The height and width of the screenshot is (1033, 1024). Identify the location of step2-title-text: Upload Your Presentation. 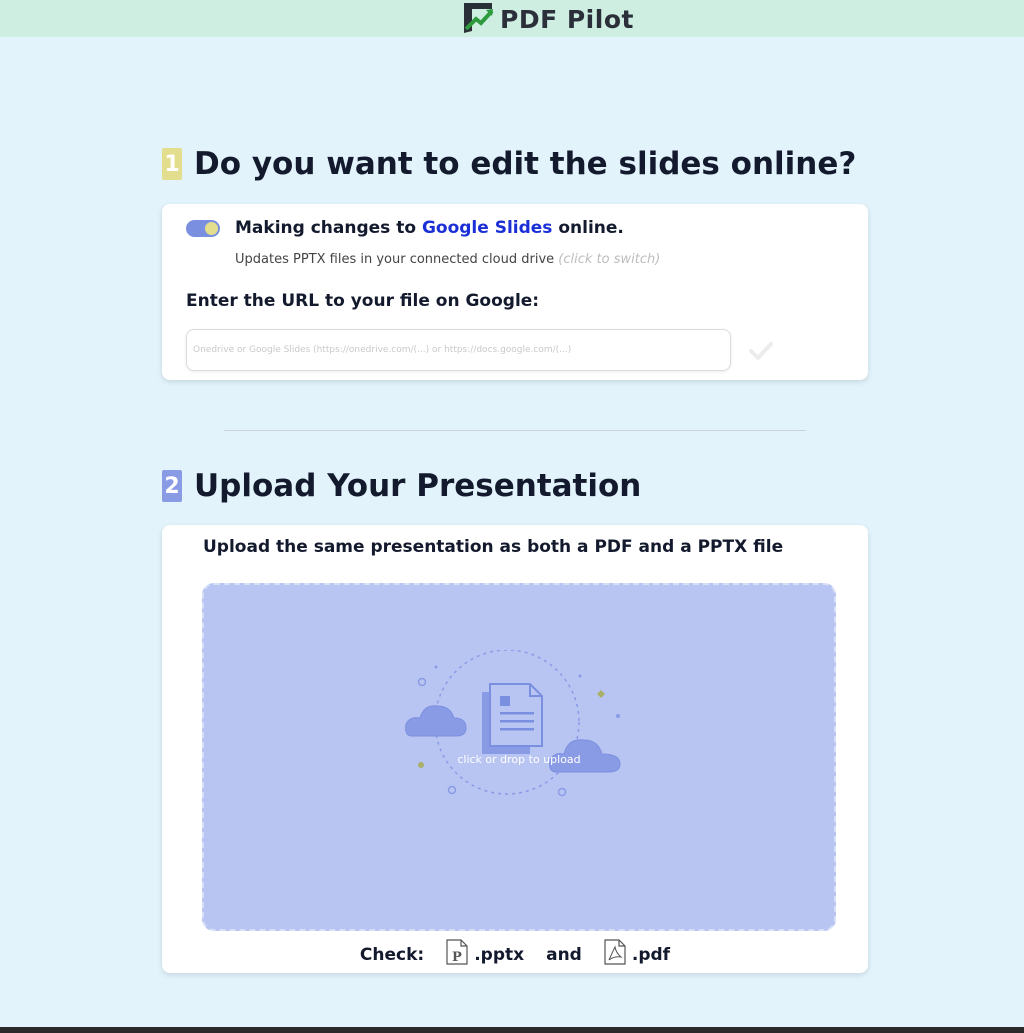
(418, 486).